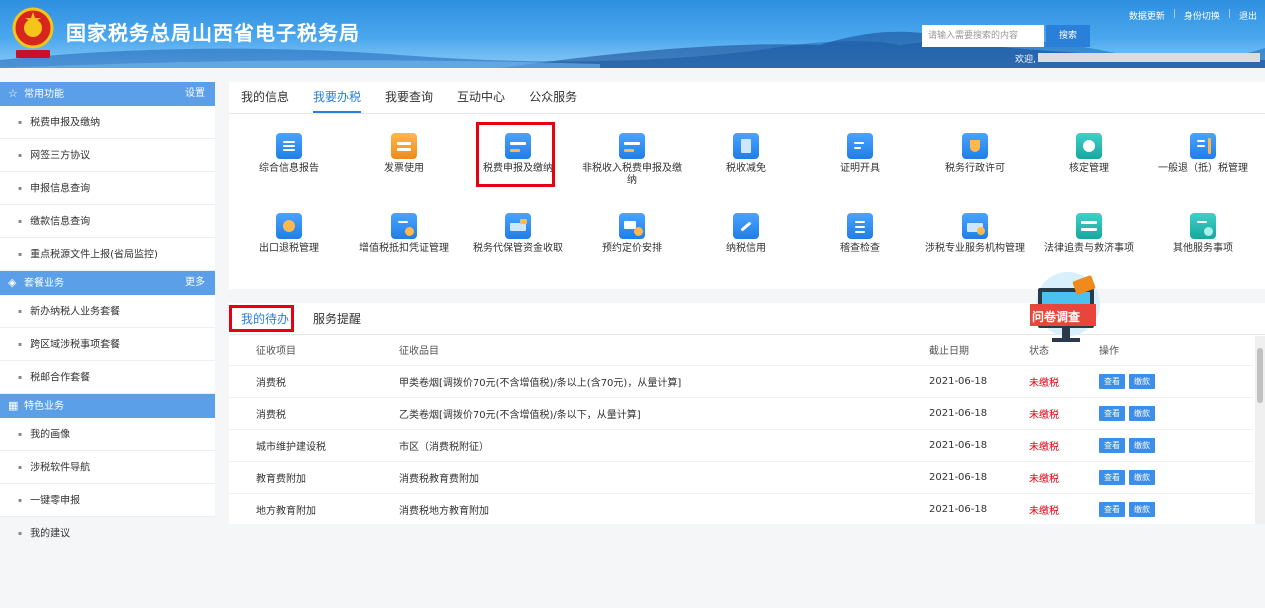 Image resolution: width=1265 pixels, height=608 pixels. Describe the element at coordinates (107, 533) in the screenshot. I see `sidebar-item-suggestion: 我的建议` at that location.